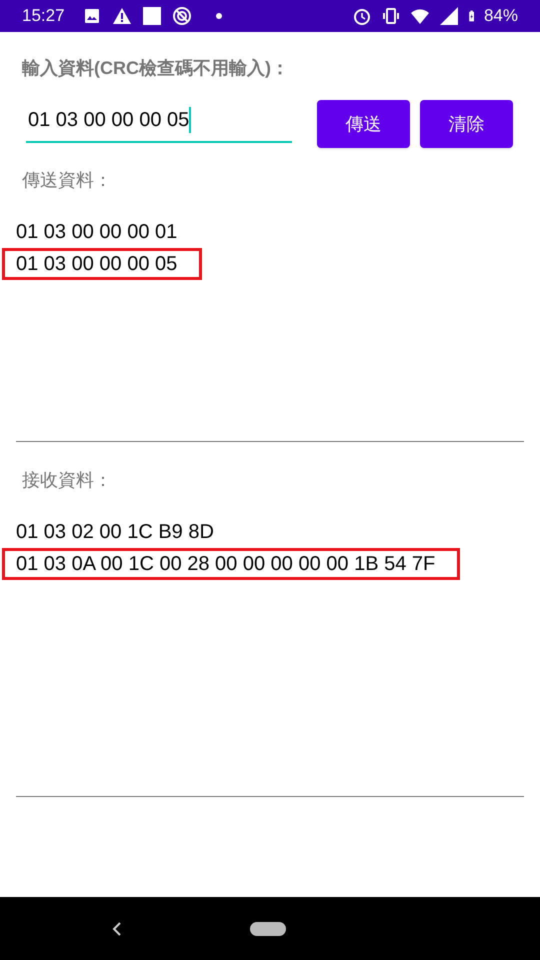 The height and width of the screenshot is (960, 540). Describe the element at coordinates (448, 16) in the screenshot. I see `signal-icon` at that location.